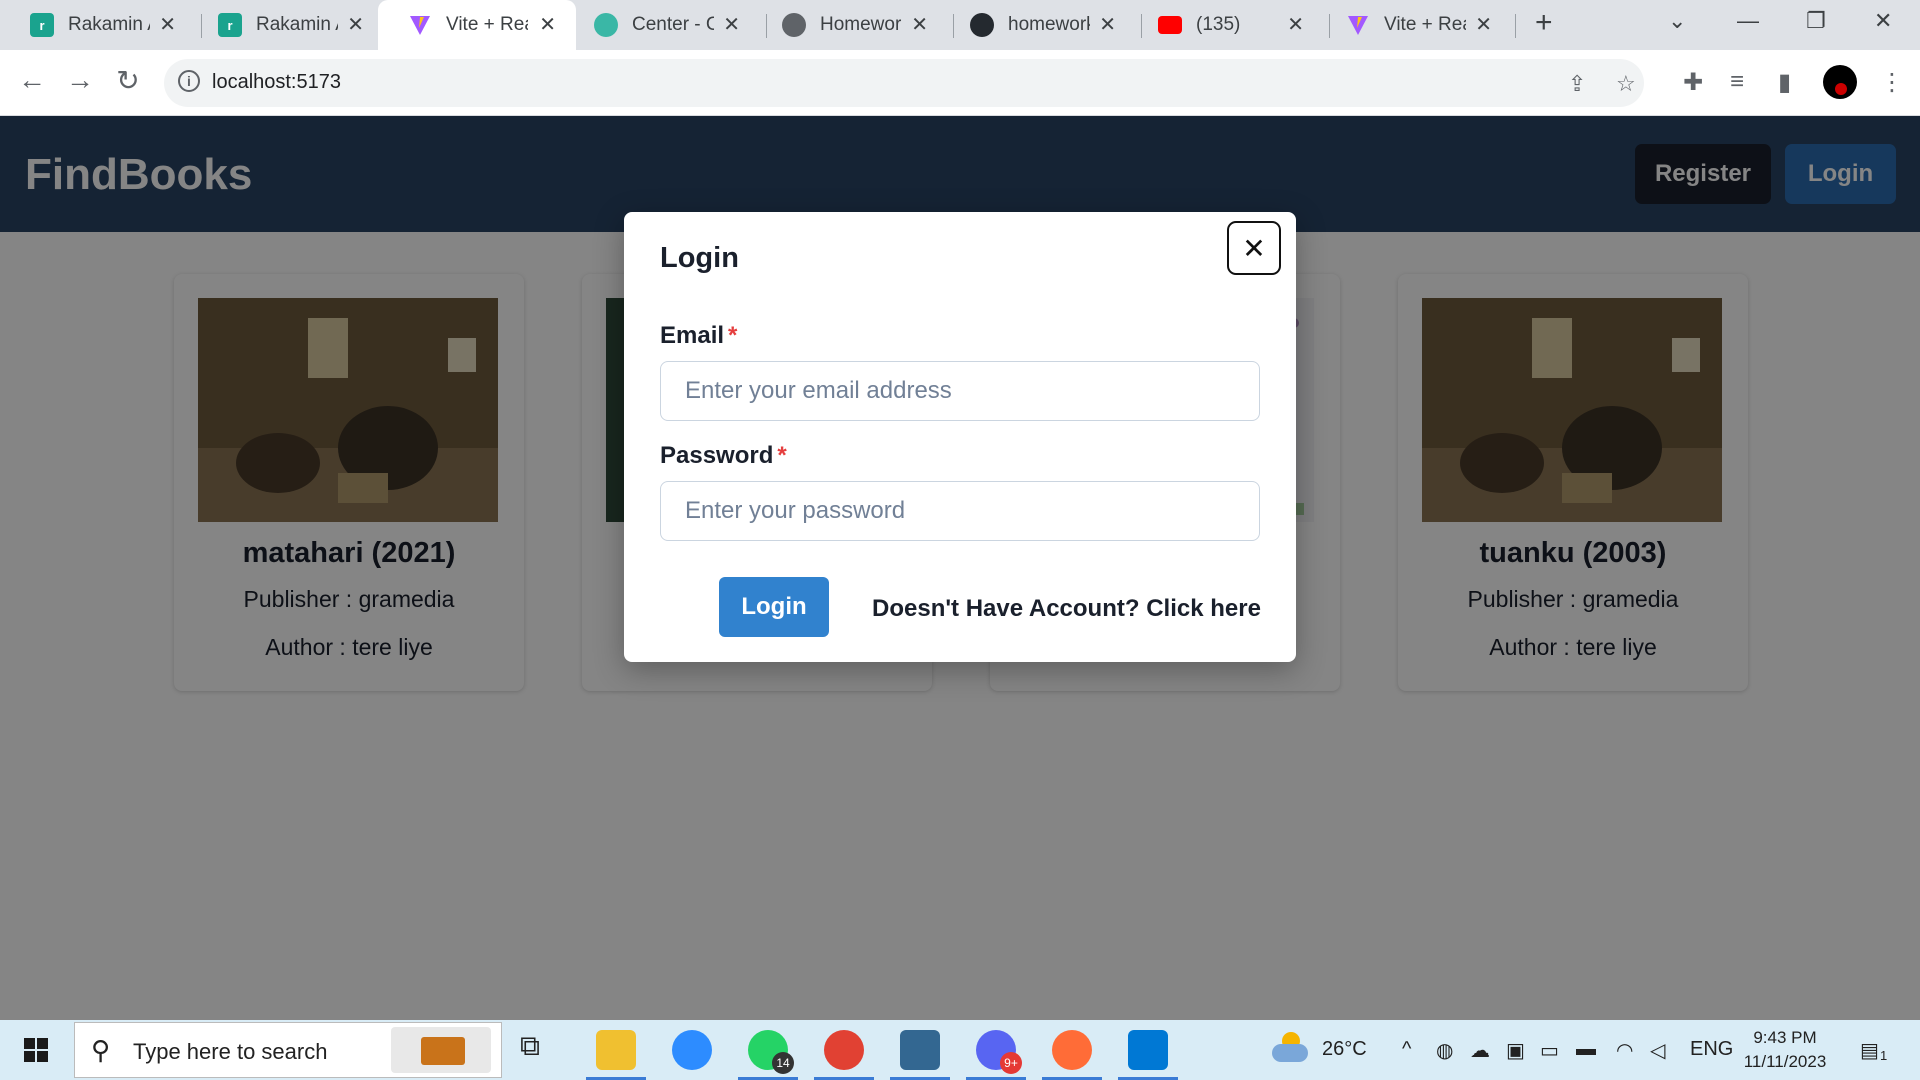 The image size is (1920, 1080). What do you see at coordinates (1869, 1050) in the screenshot?
I see `notification-icon: ▤` at bounding box center [1869, 1050].